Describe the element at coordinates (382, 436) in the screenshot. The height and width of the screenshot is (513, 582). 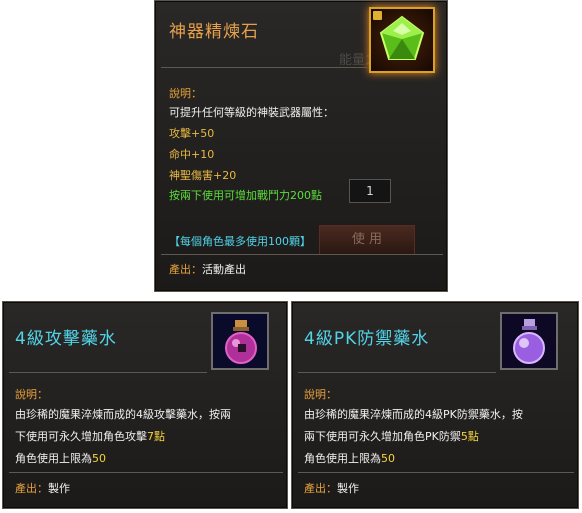
I see `description-line-2-text: 兩下使用可永久增加角色PK防禦` at that location.